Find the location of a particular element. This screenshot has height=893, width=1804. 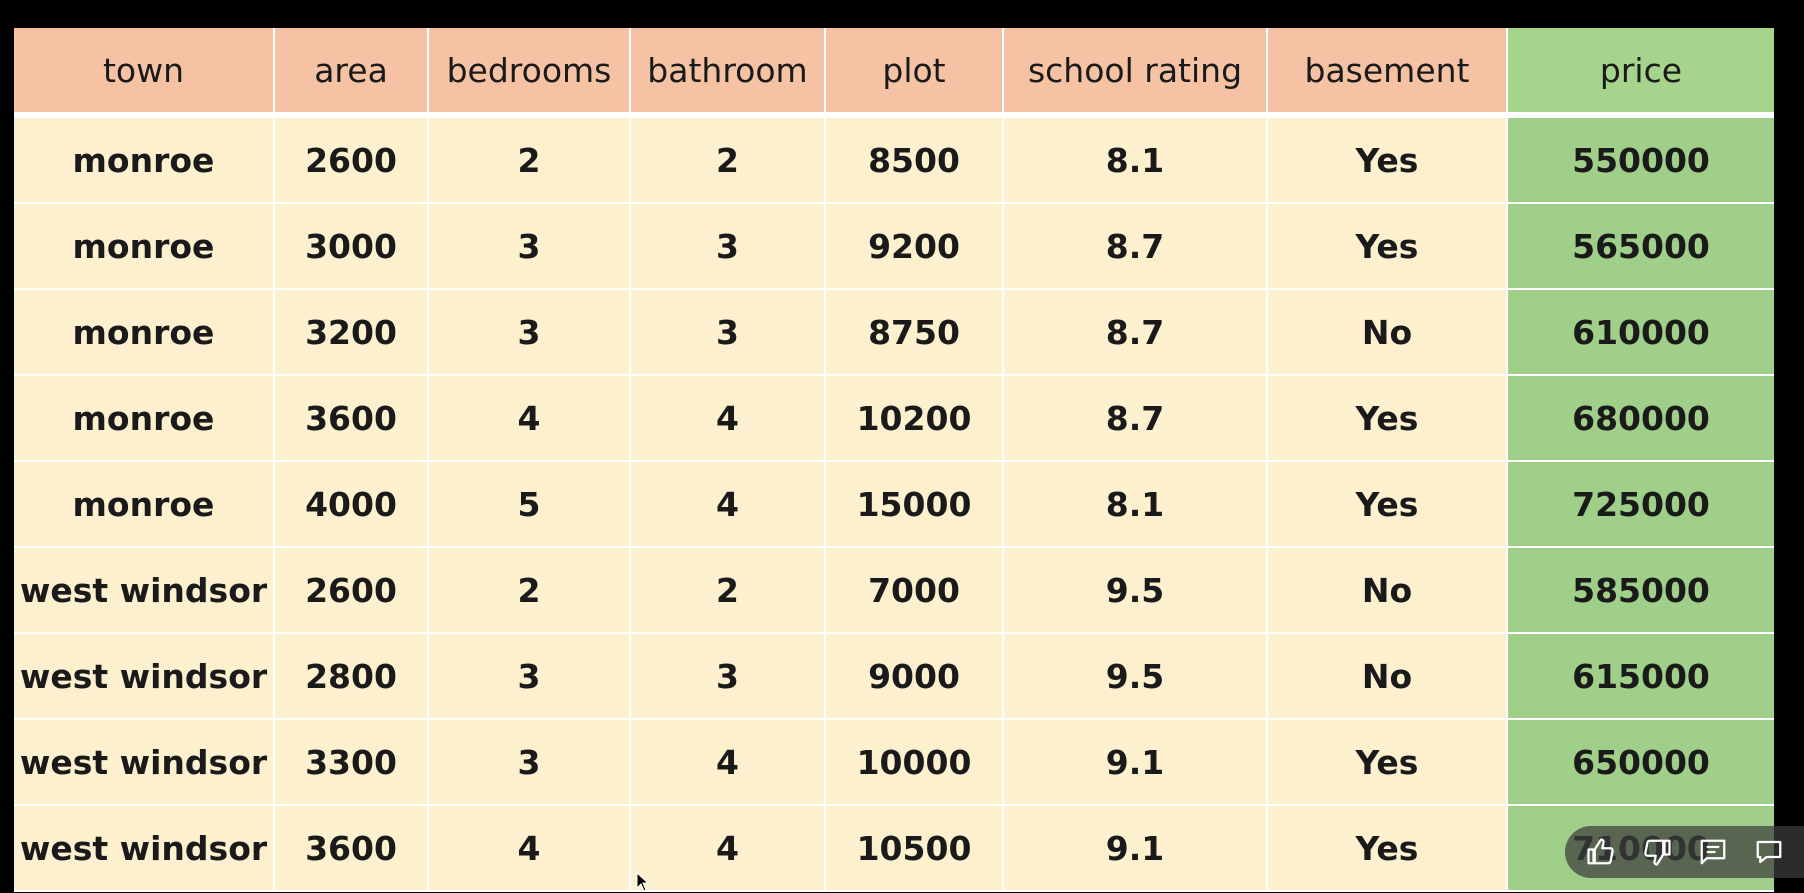

comment-icon is located at coordinates (1713, 852).